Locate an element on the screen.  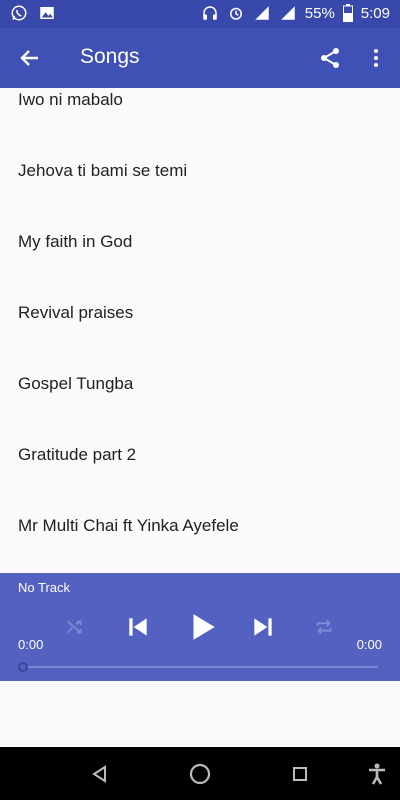
empty-area is located at coordinates (200, 714).